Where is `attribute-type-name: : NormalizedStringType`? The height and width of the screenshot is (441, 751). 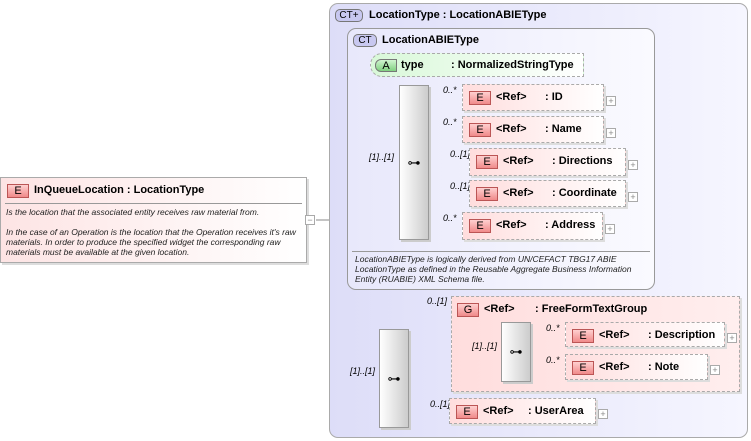 attribute-type-name: : NormalizedStringType is located at coordinates (512, 65).